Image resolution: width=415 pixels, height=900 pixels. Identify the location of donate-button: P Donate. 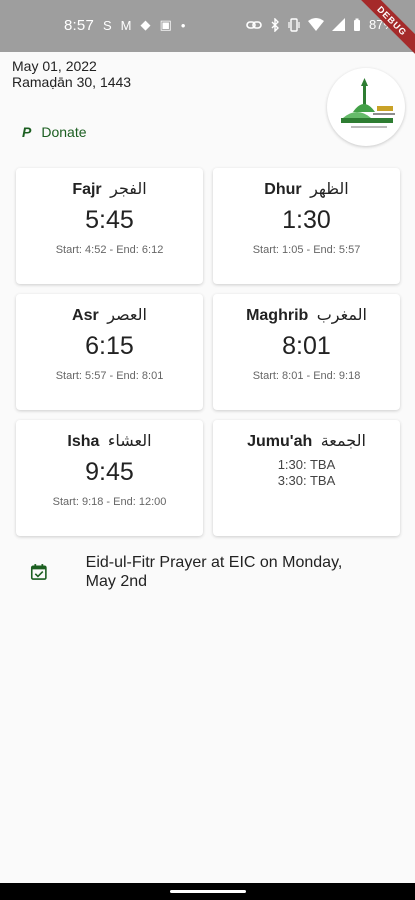
(54, 132).